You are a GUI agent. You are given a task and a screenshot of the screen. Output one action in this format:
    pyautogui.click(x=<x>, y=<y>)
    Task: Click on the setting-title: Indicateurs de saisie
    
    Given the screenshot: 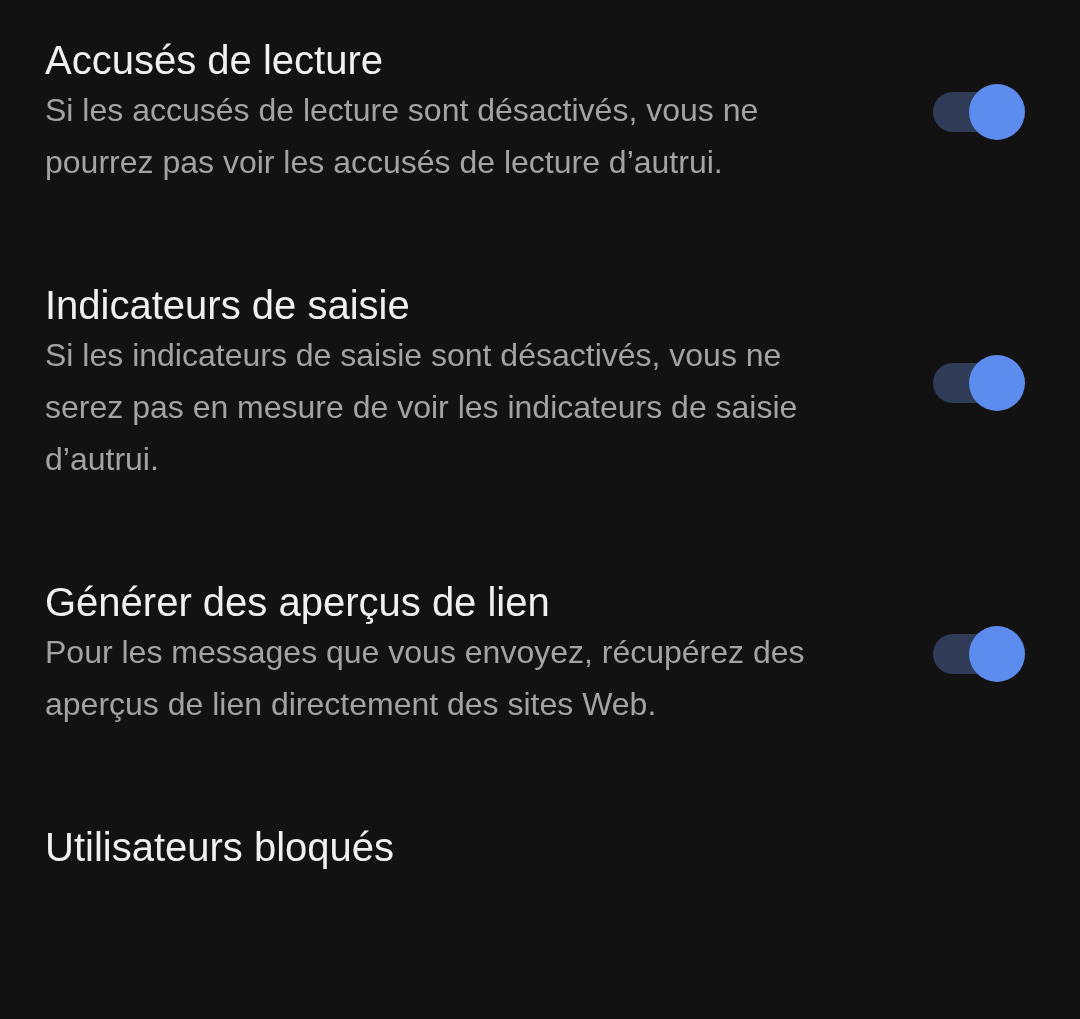 What is the action you would take?
    pyautogui.click(x=228, y=305)
    